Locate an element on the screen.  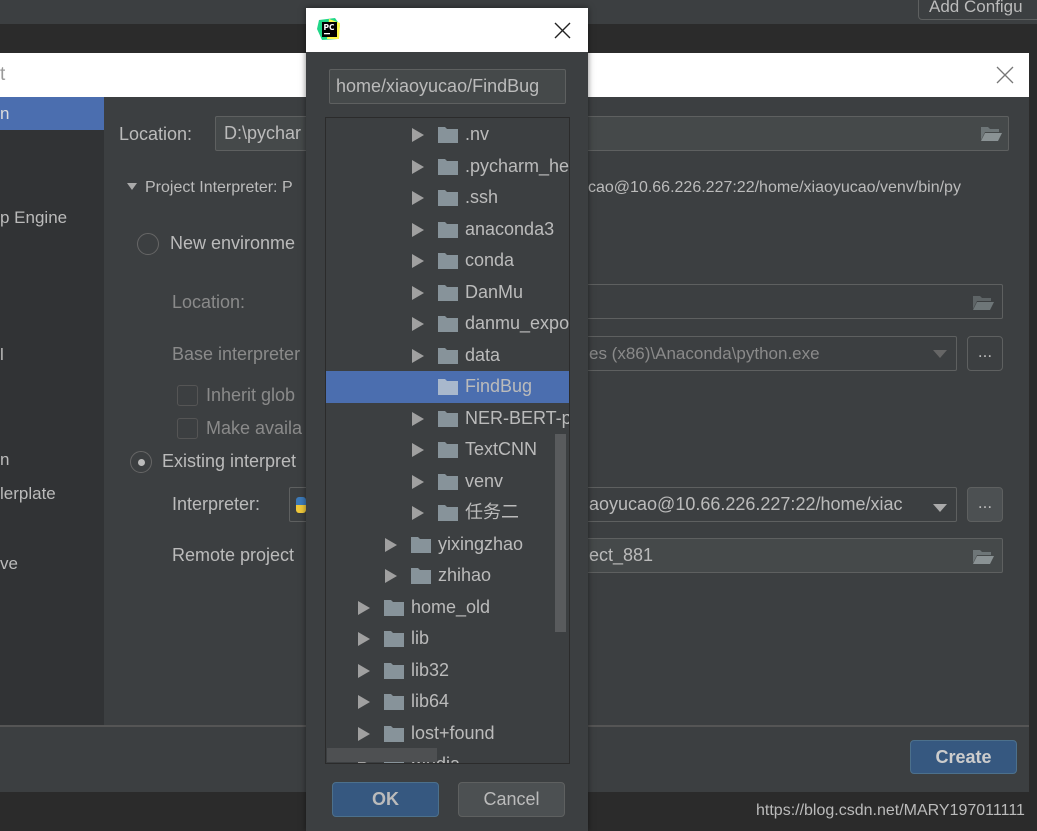
location-label: Location: is located at coordinates (156, 134).